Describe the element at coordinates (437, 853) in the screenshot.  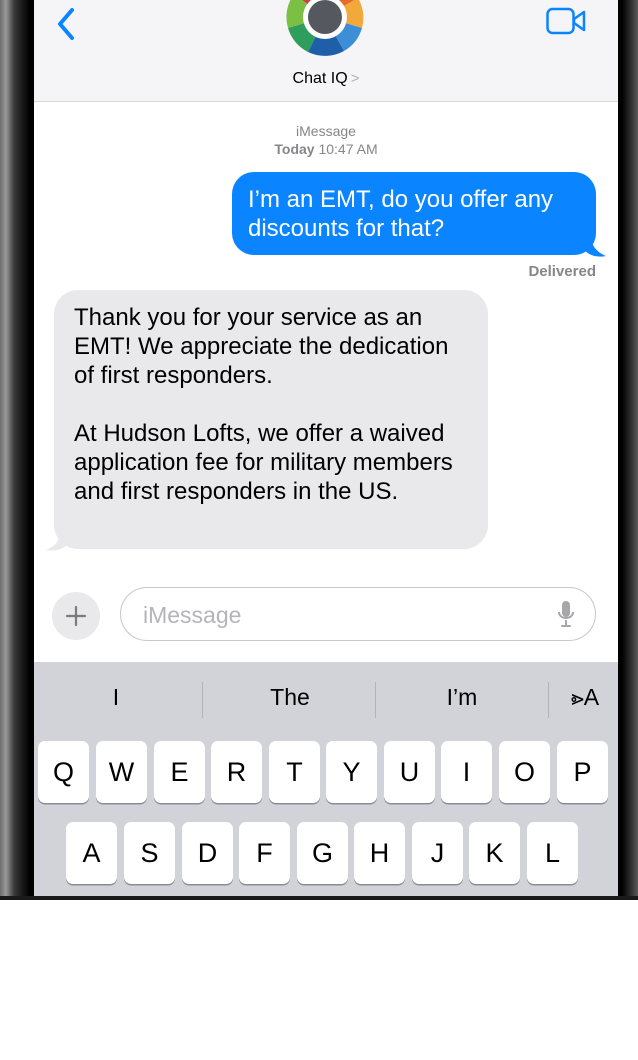
I see `key-j: J` at that location.